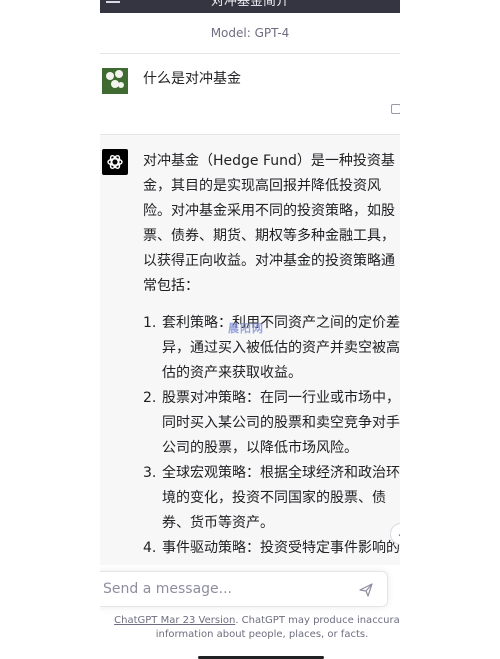 Image resolution: width=500 pixels, height=659 pixels. What do you see at coordinates (150, 323) in the screenshot?
I see `list-number: 1.` at bounding box center [150, 323].